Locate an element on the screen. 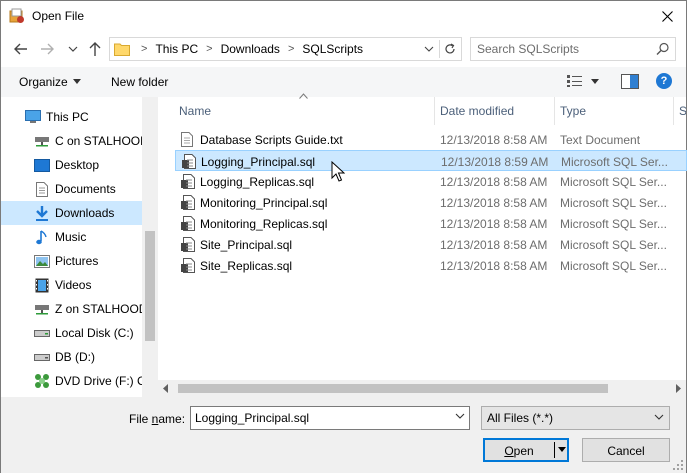  title-bar: Open File is located at coordinates (343, 16).